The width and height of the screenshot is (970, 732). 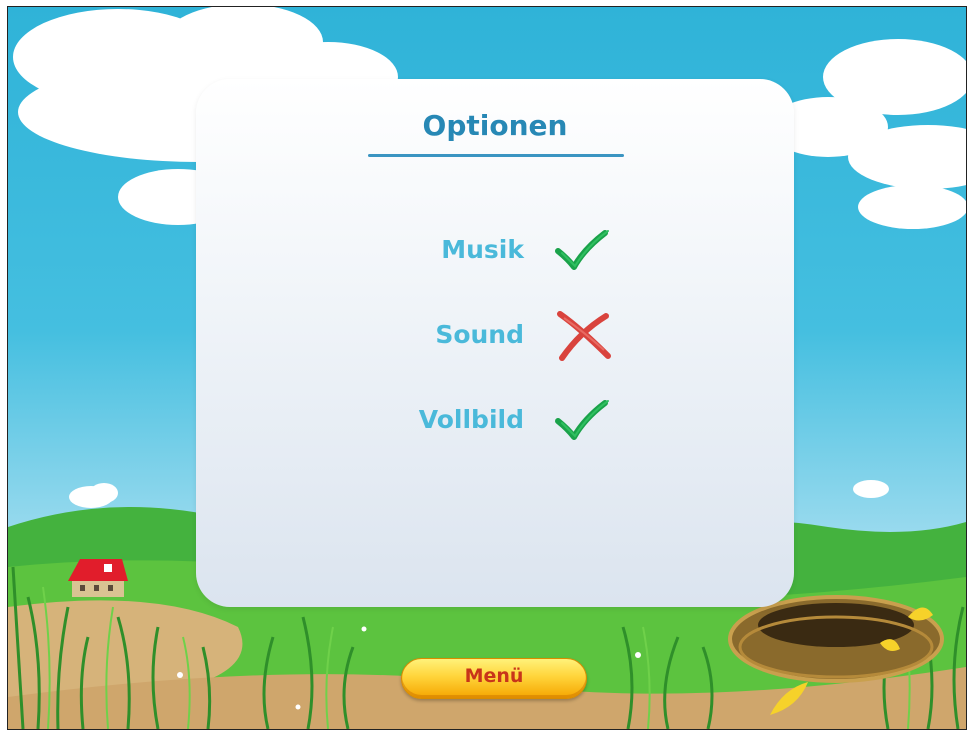 I want to click on option-row-vollbild: Vollbild, so click(x=495, y=421).